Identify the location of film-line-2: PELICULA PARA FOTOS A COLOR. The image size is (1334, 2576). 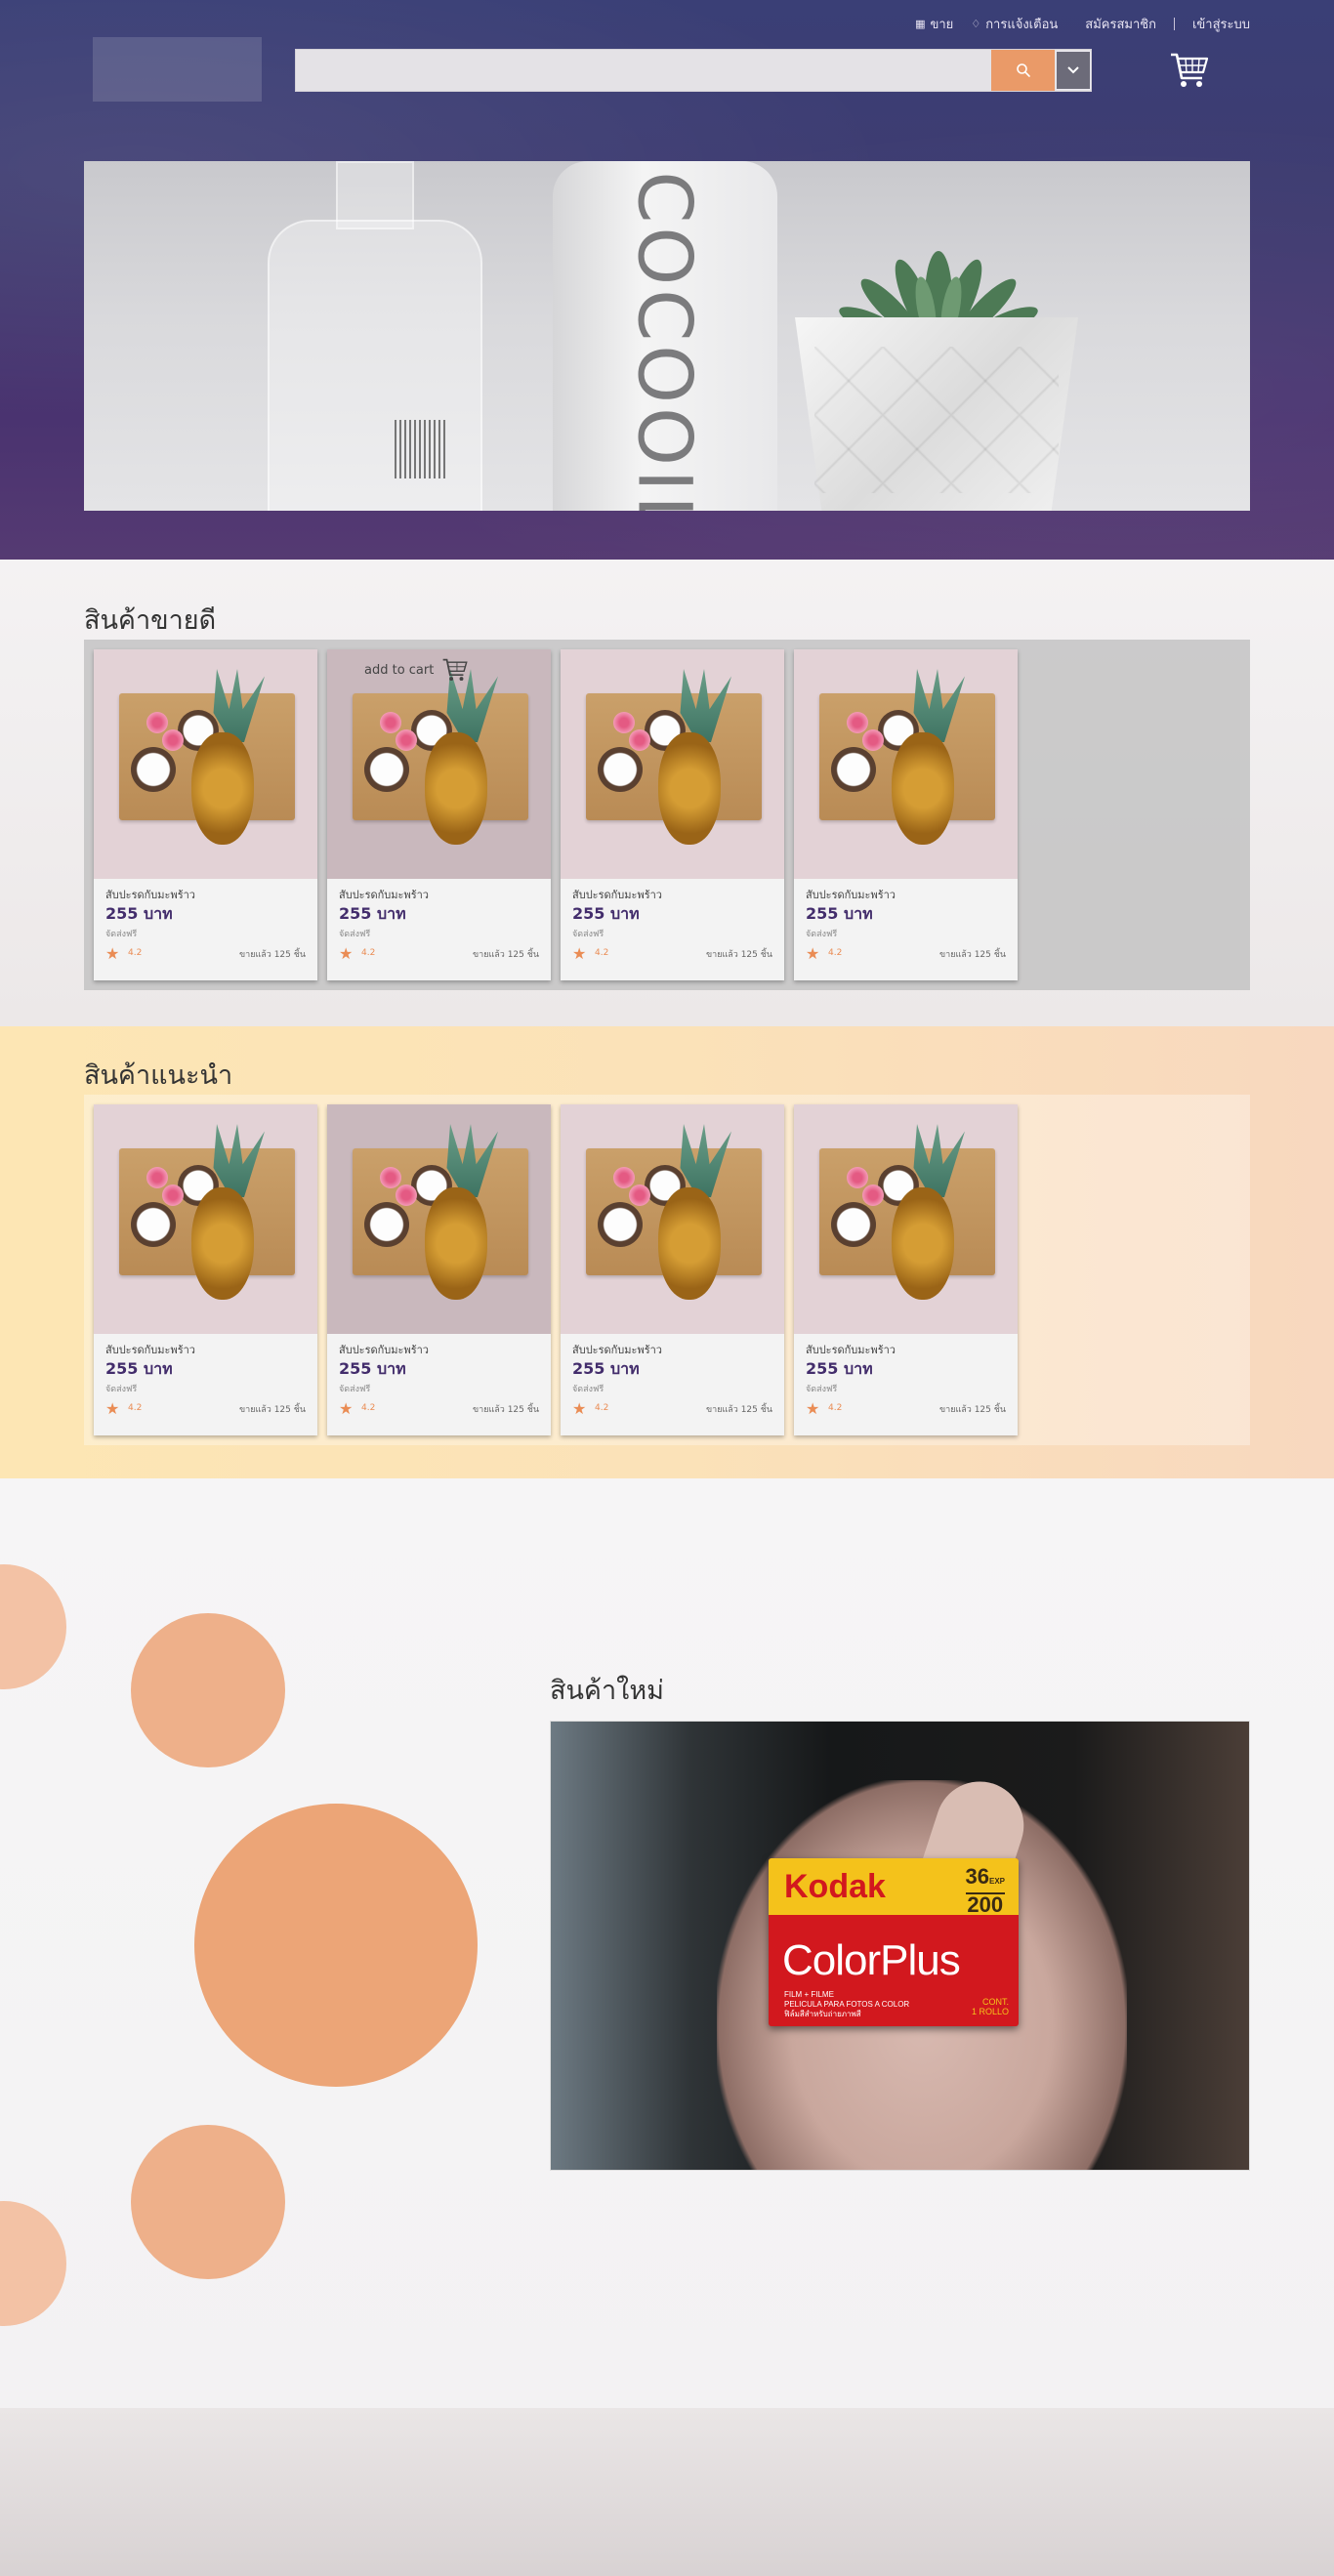
(847, 2004).